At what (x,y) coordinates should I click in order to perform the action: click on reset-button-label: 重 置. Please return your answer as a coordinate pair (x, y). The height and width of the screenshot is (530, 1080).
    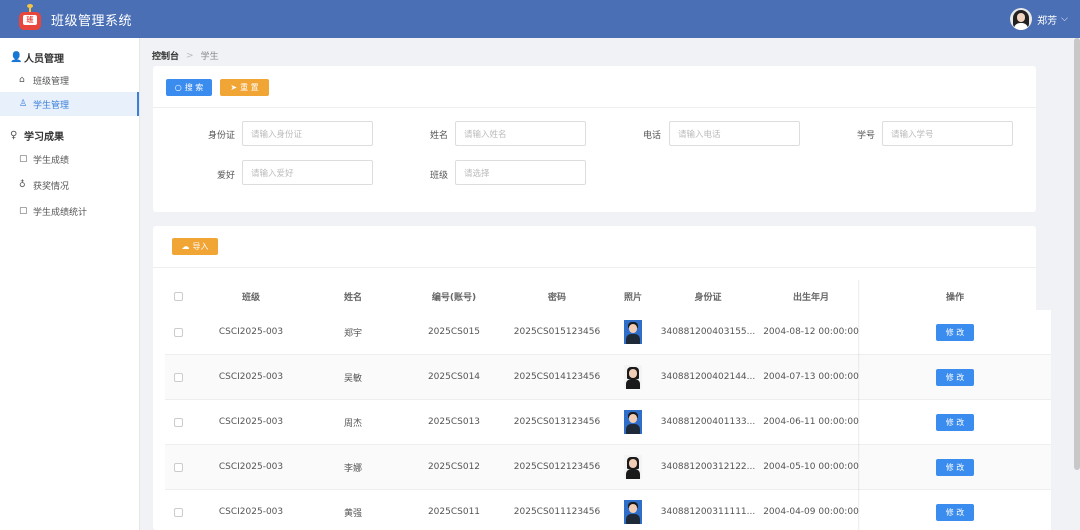
    Looking at the image, I should click on (249, 87).